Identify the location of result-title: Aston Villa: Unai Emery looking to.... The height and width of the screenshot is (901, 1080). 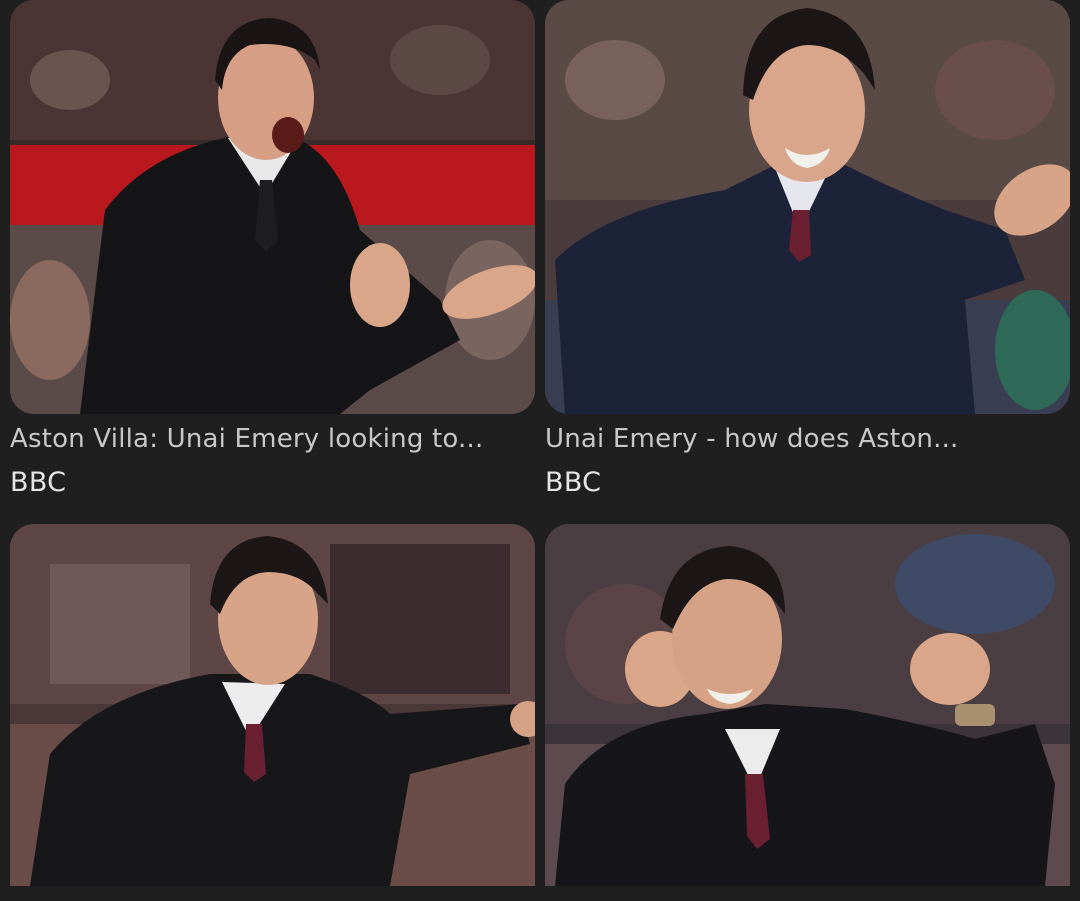
(277, 439).